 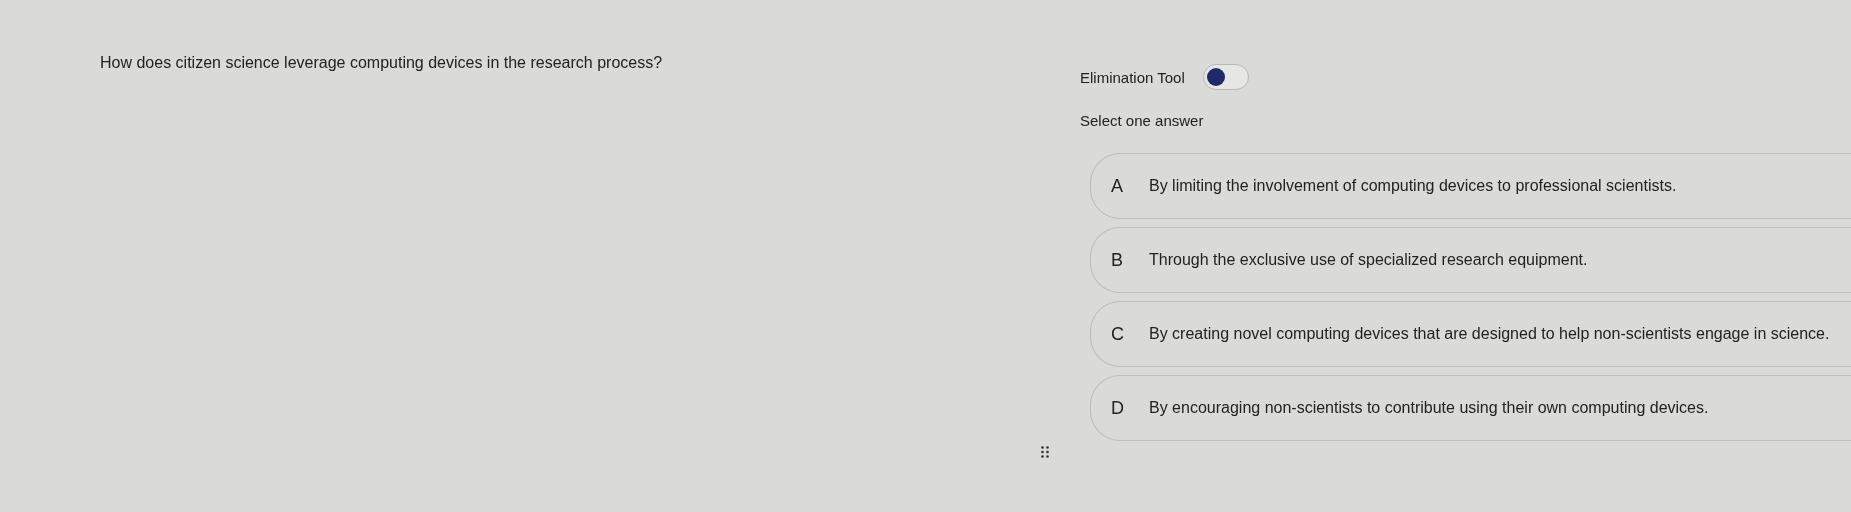 I want to click on instruction-text: Select one answer, so click(x=1142, y=120).